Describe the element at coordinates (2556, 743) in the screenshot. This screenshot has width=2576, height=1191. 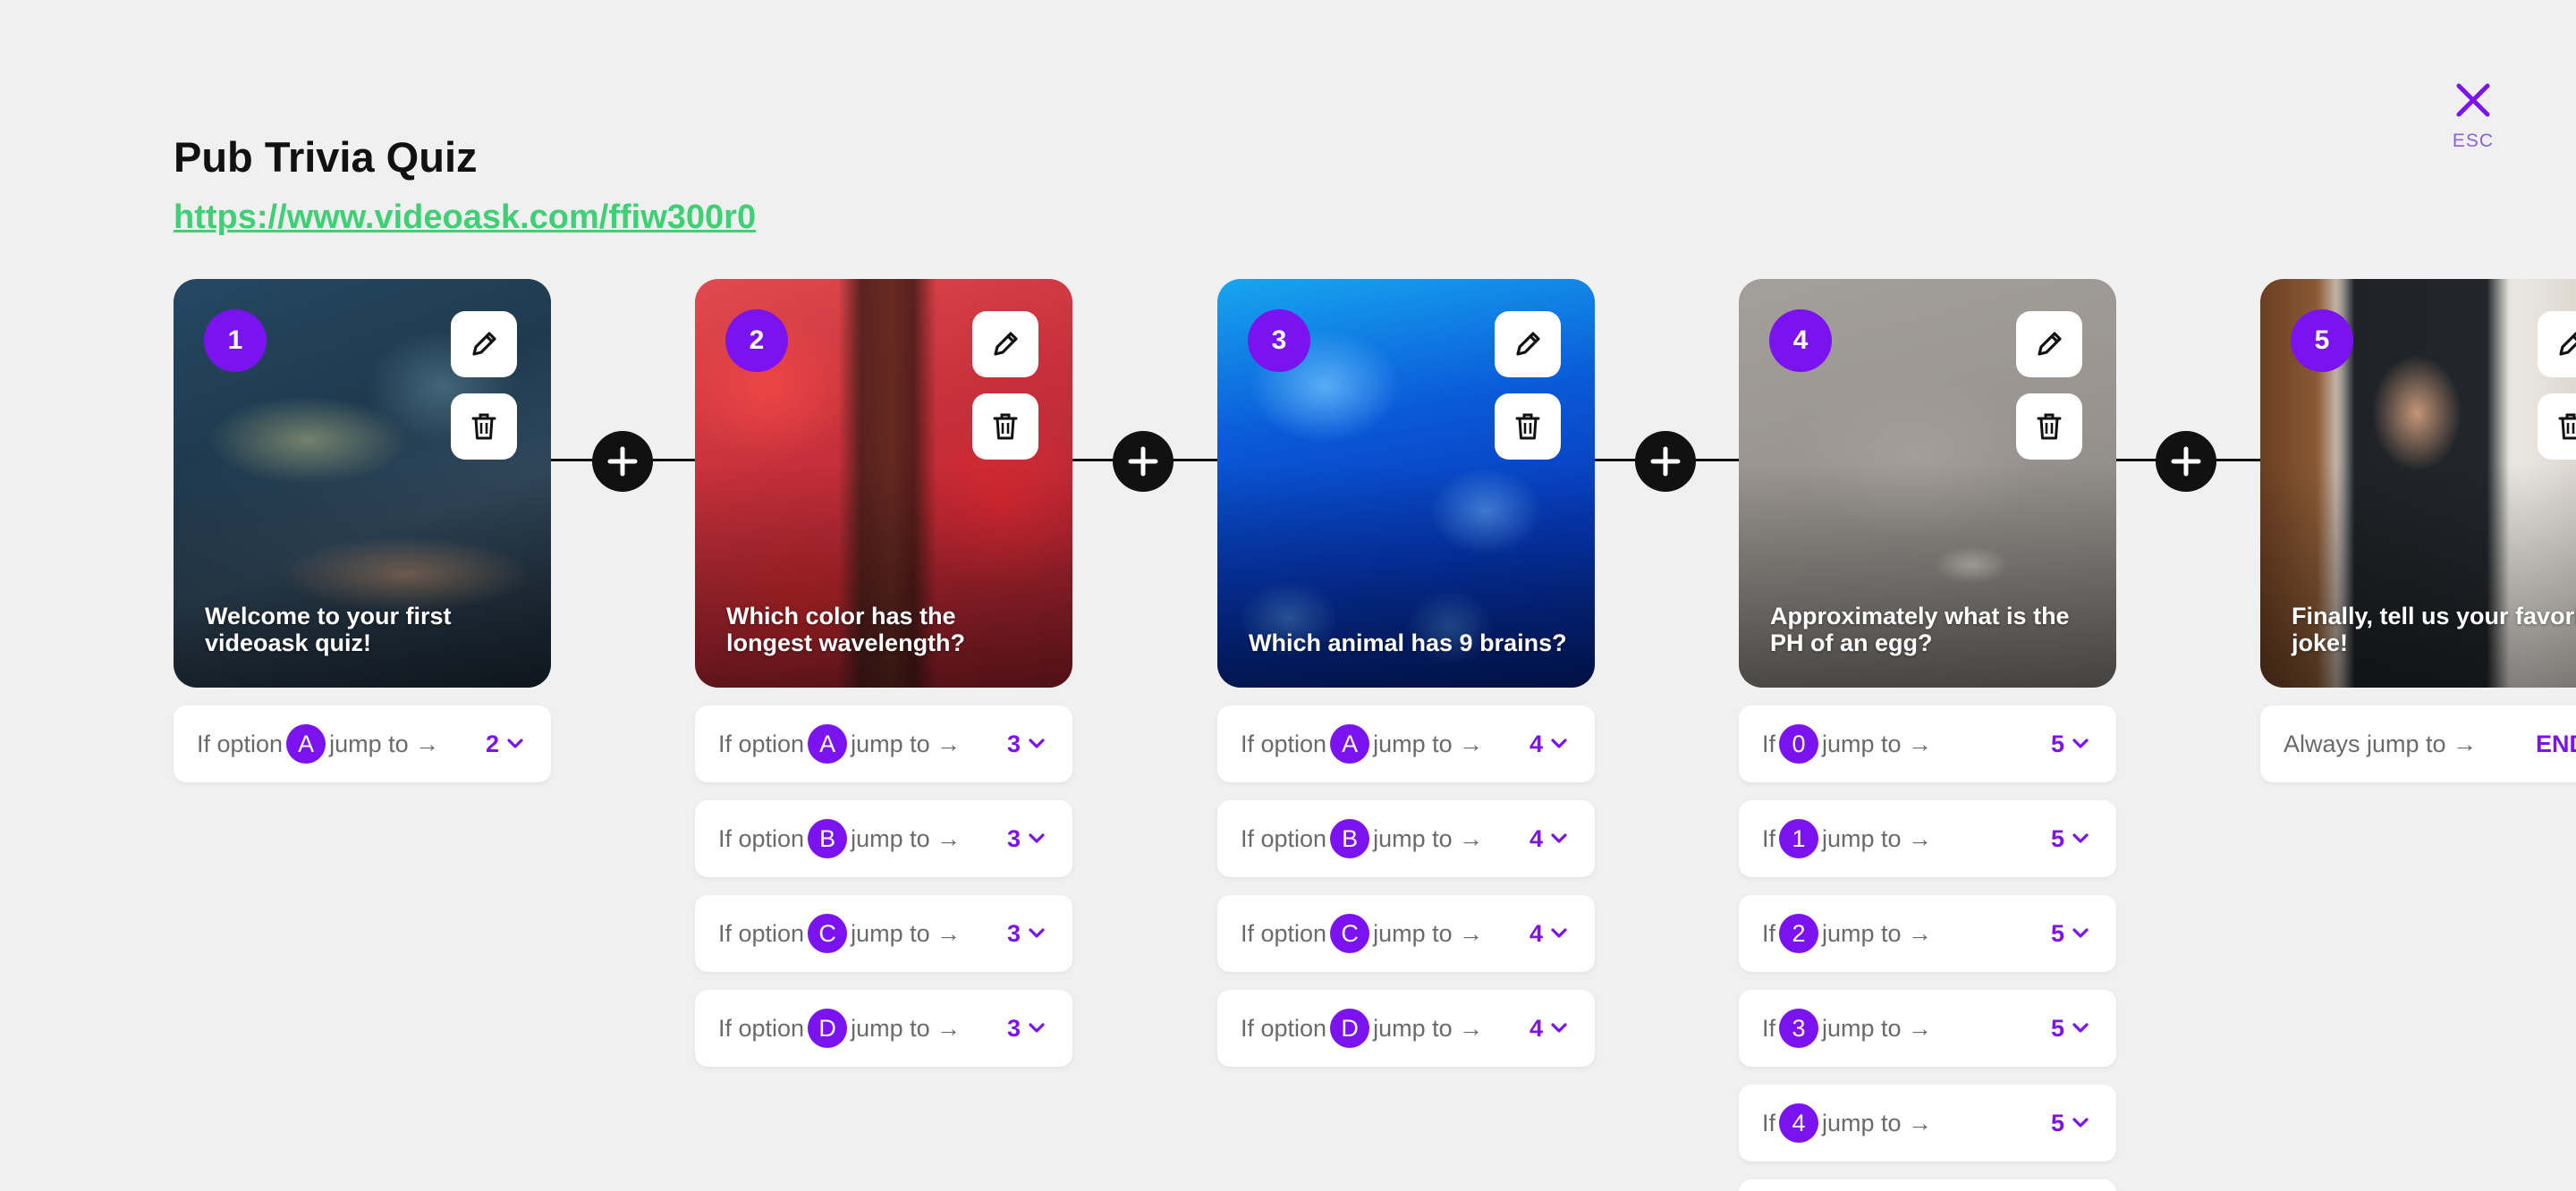
I see `jump-target-select: END` at that location.